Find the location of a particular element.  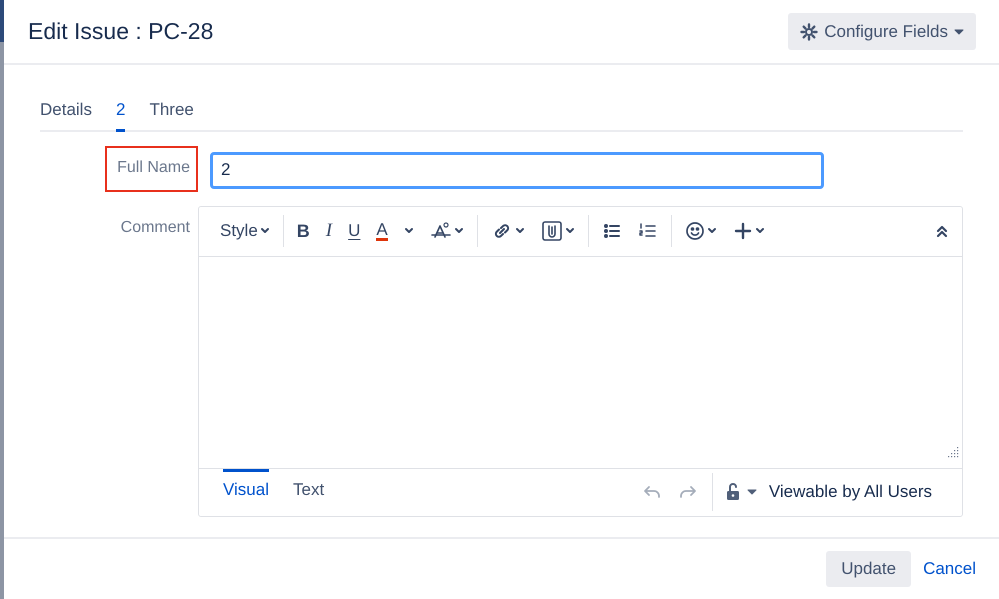

tab: 2 is located at coordinates (121, 114).